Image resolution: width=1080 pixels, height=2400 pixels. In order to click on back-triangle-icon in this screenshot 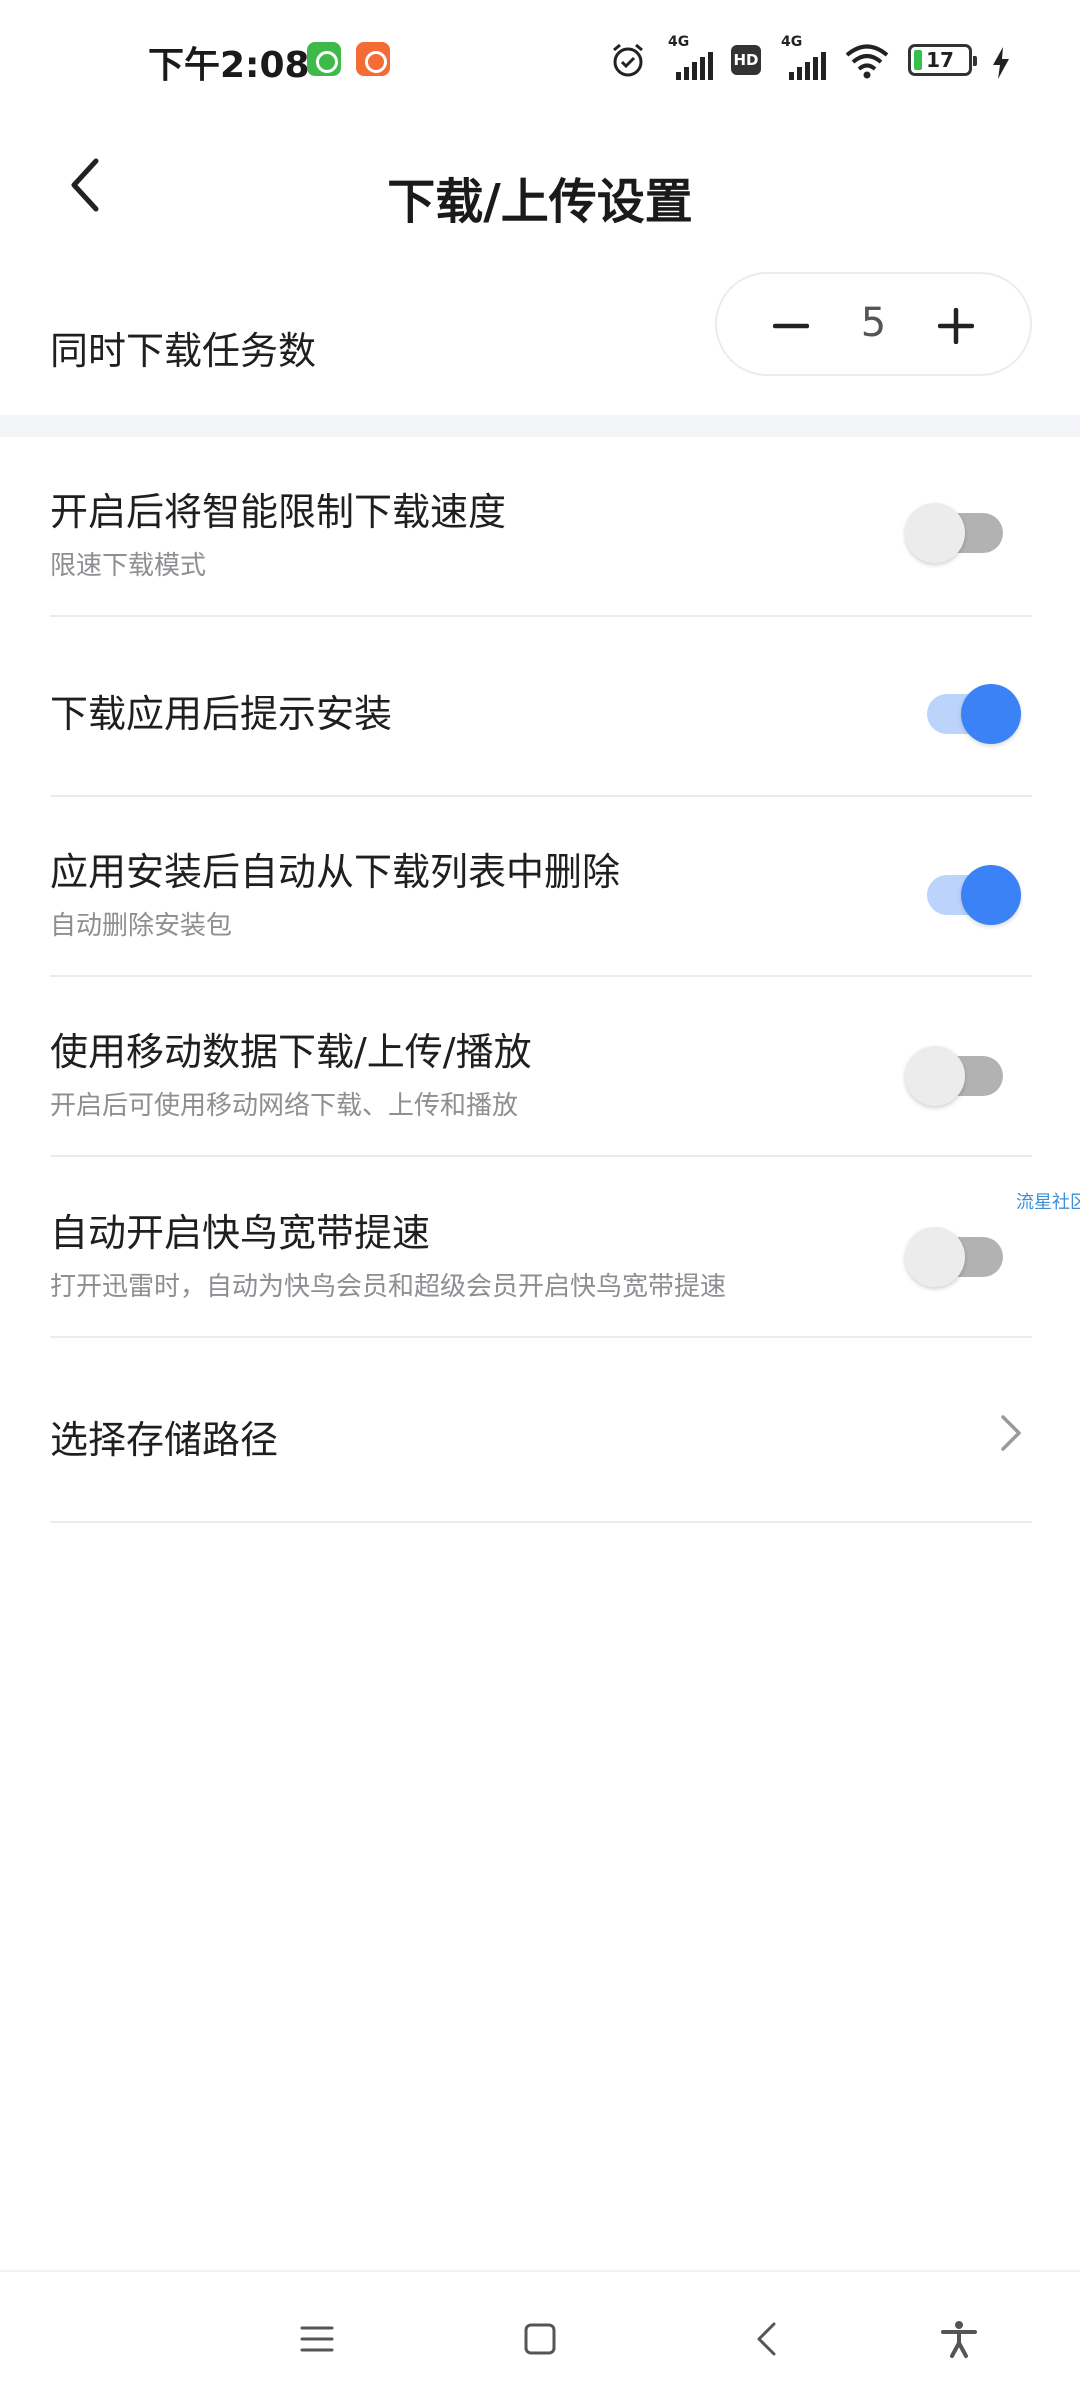, I will do `click(767, 2339)`.